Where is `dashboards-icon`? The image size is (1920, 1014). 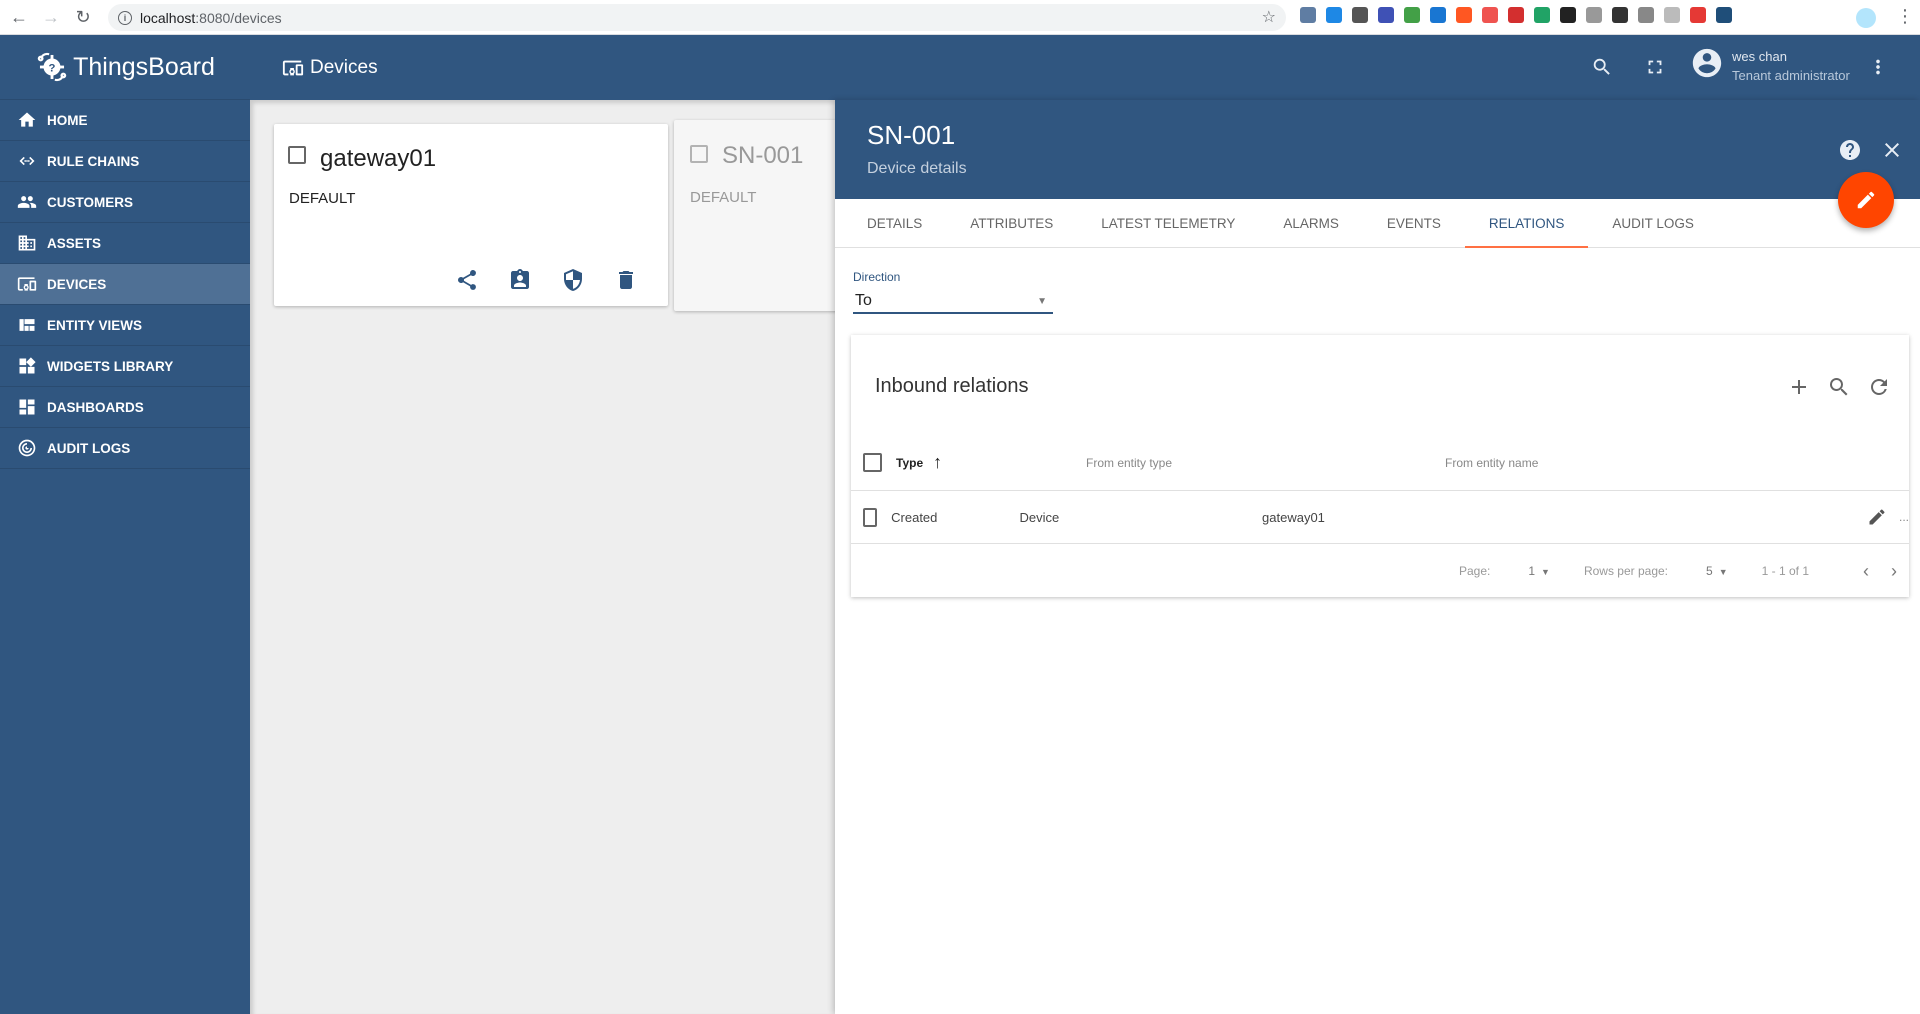 dashboards-icon is located at coordinates (27, 407).